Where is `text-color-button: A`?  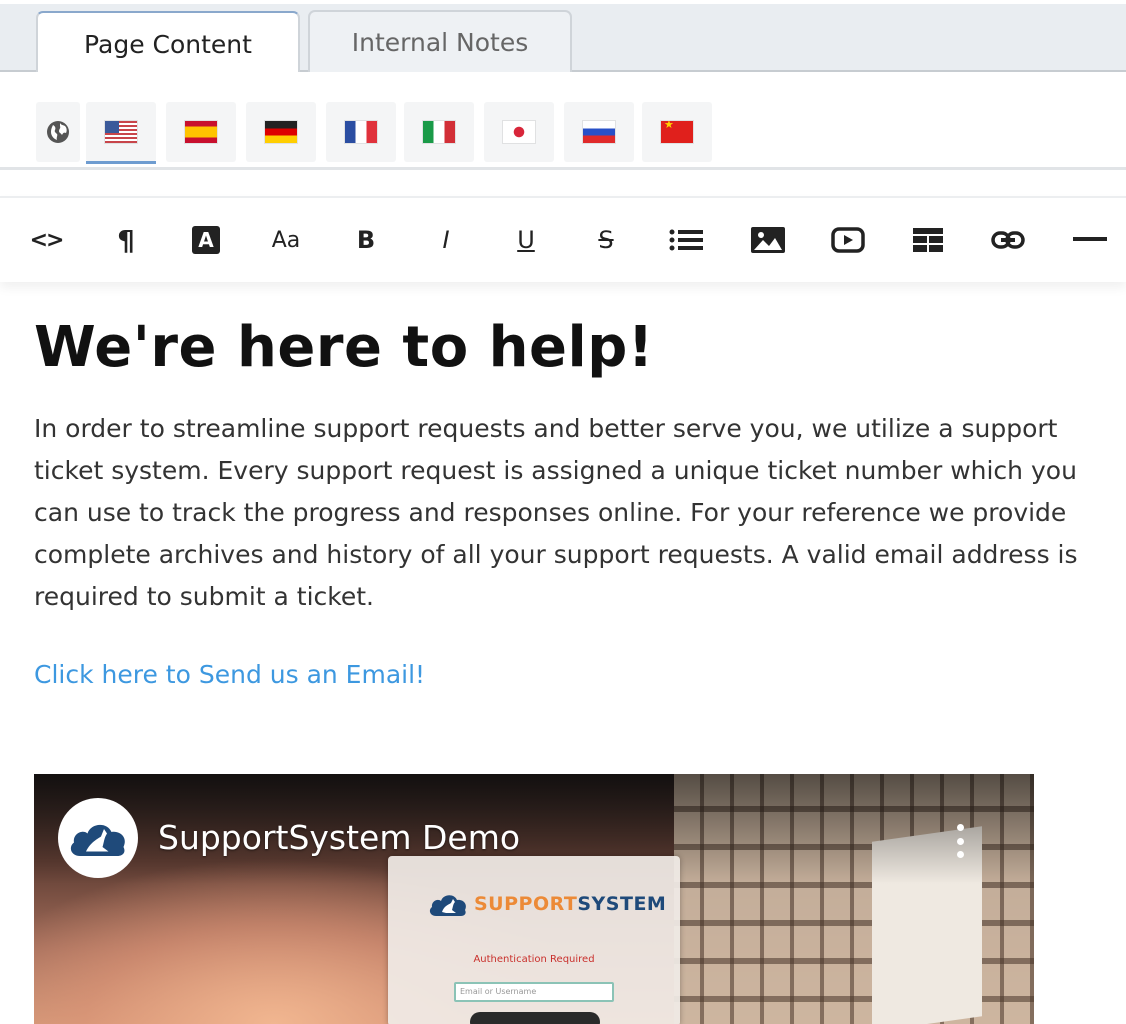 text-color-button: A is located at coordinates (206, 240).